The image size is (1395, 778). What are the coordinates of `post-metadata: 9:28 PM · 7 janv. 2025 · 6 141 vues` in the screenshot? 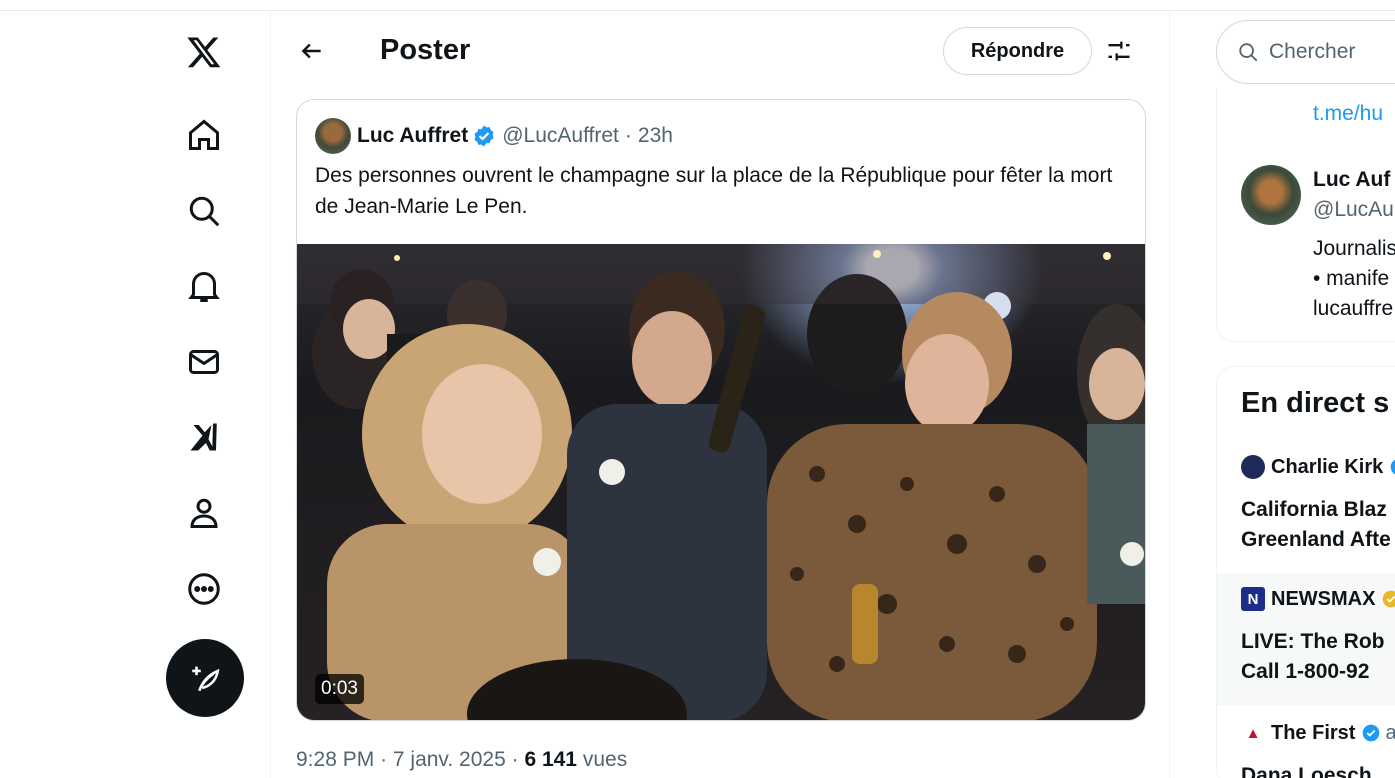 It's located at (462, 759).